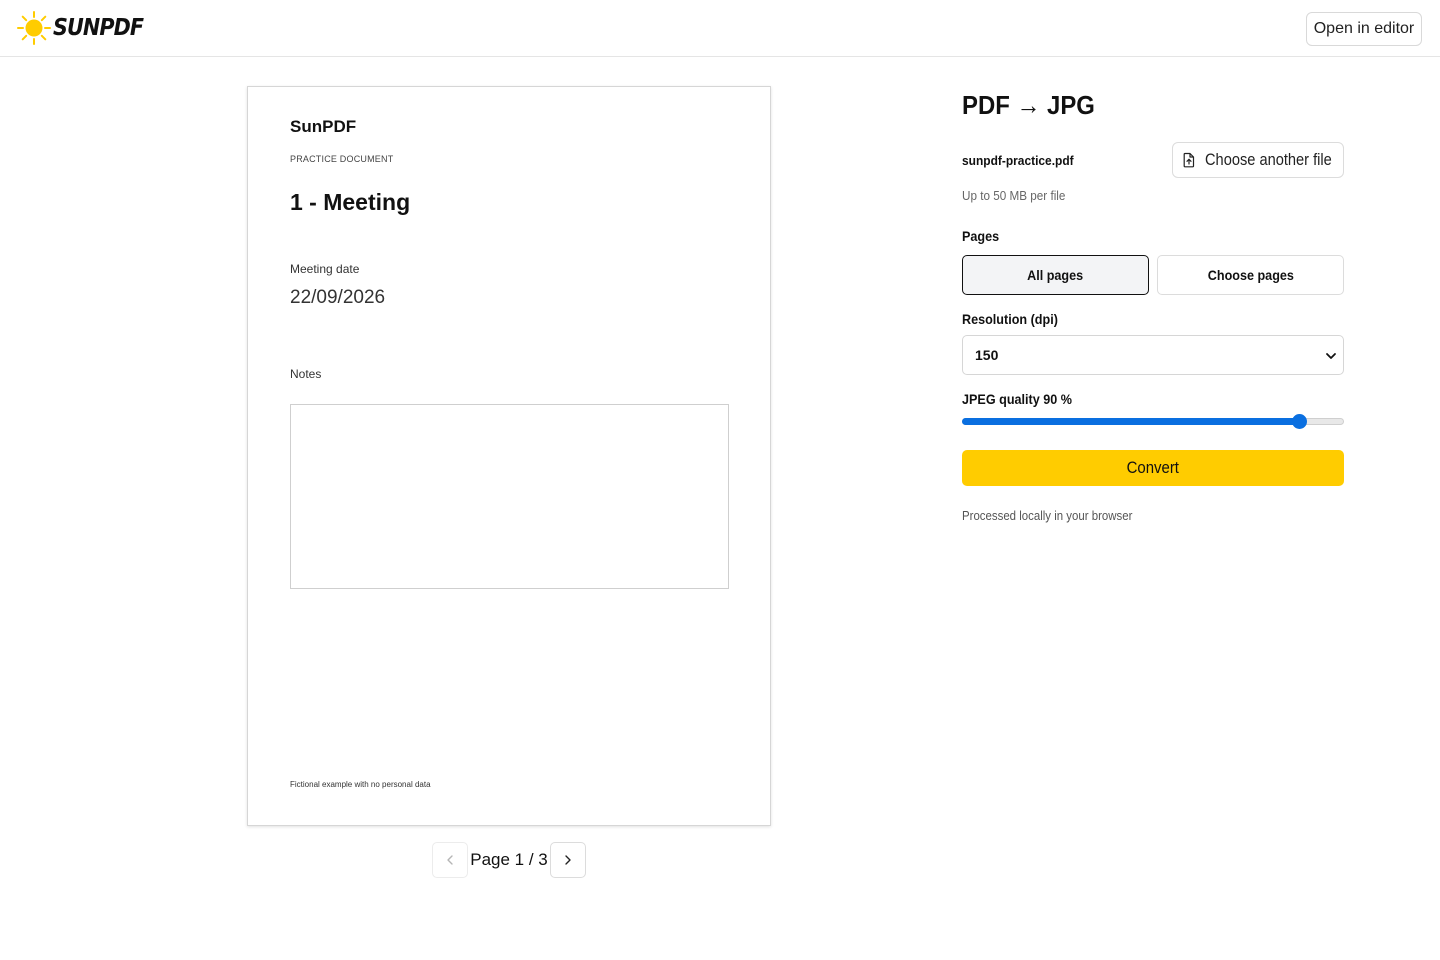 This screenshot has width=1440, height=960. Describe the element at coordinates (98, 28) in the screenshot. I see `brand-wordmark: SUNPDF` at that location.